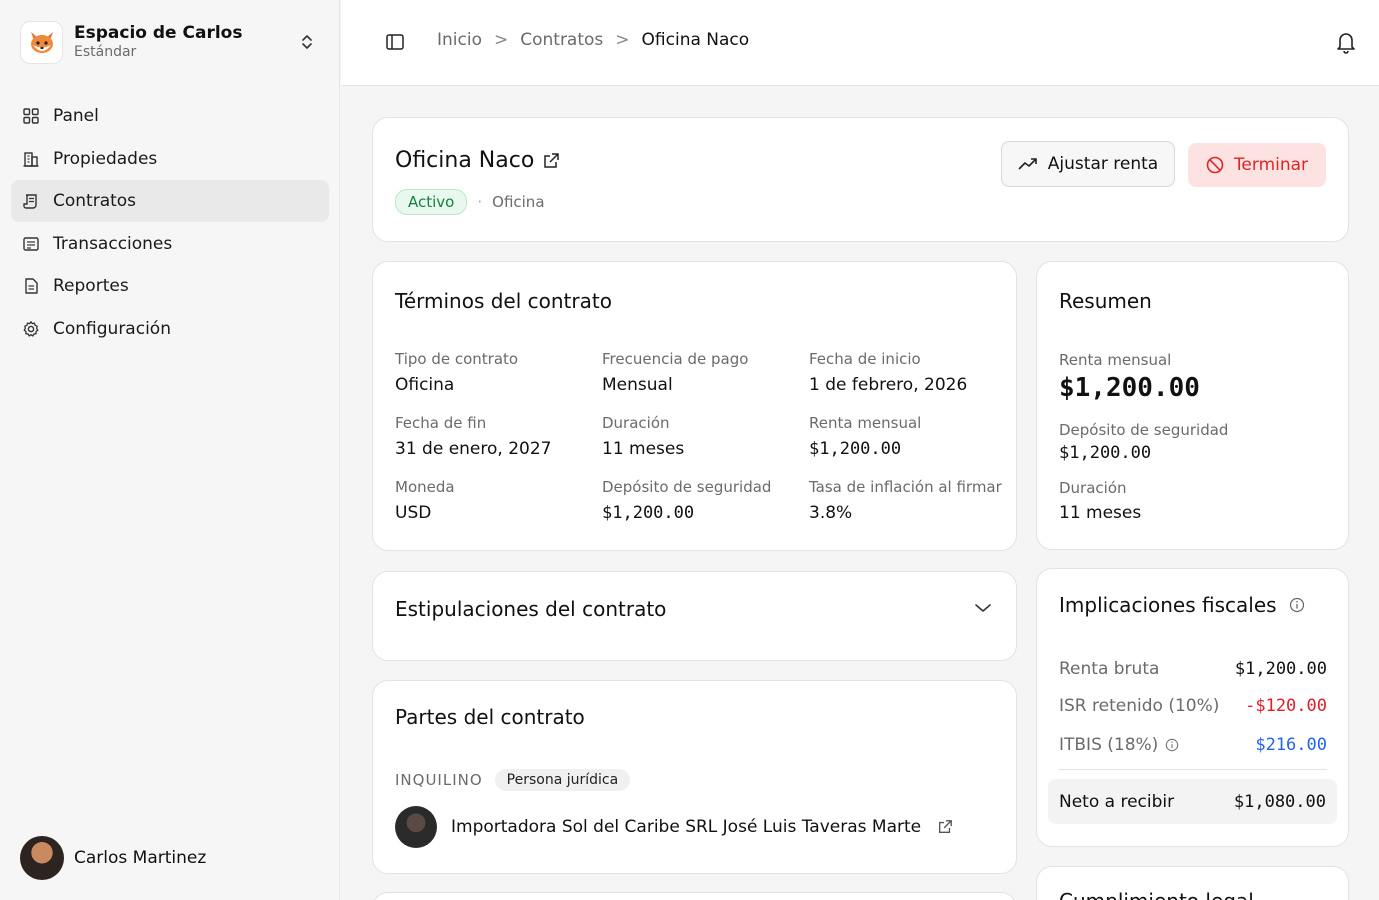 Image resolution: width=1379 pixels, height=900 pixels. I want to click on term-item: Fecha de fin 31 de enero, 2027, so click(495, 436).